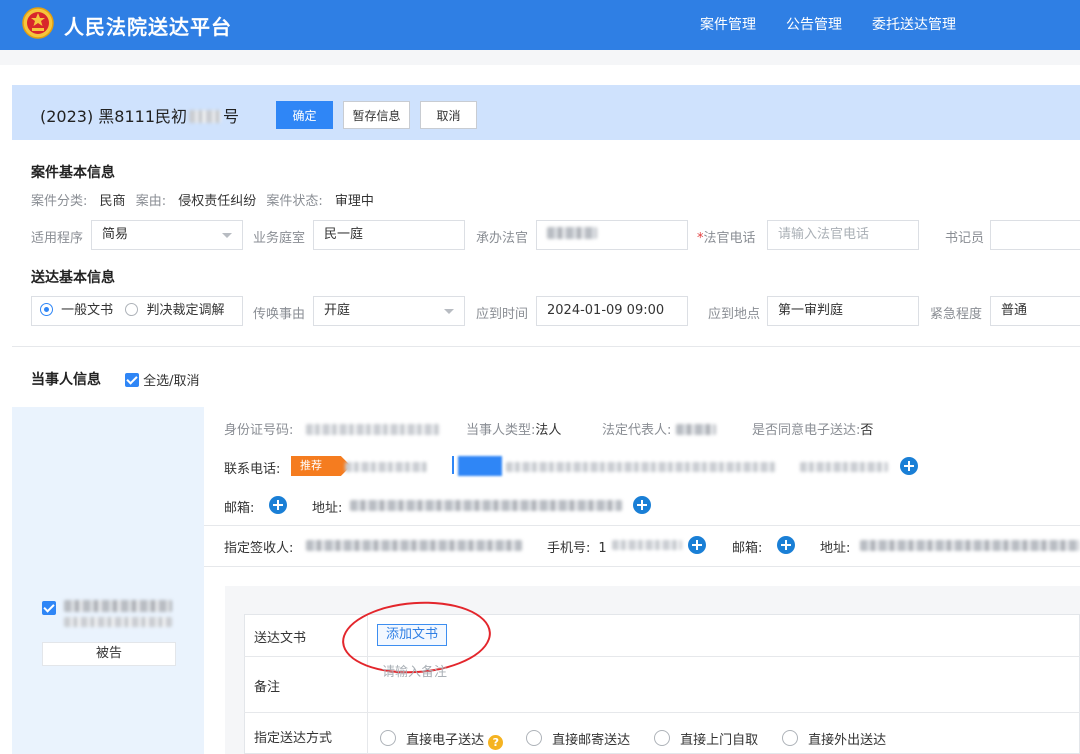 The width and height of the screenshot is (1080, 754). I want to click on remark-input: 请输入备注, so click(414, 670).